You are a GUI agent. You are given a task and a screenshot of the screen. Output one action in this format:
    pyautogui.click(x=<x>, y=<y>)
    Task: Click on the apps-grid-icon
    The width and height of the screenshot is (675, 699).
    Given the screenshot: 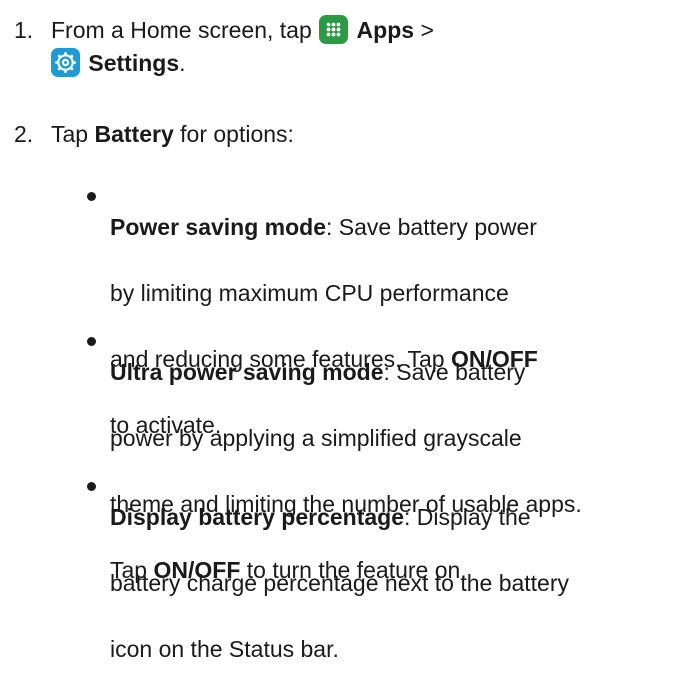 What is the action you would take?
    pyautogui.click(x=334, y=29)
    